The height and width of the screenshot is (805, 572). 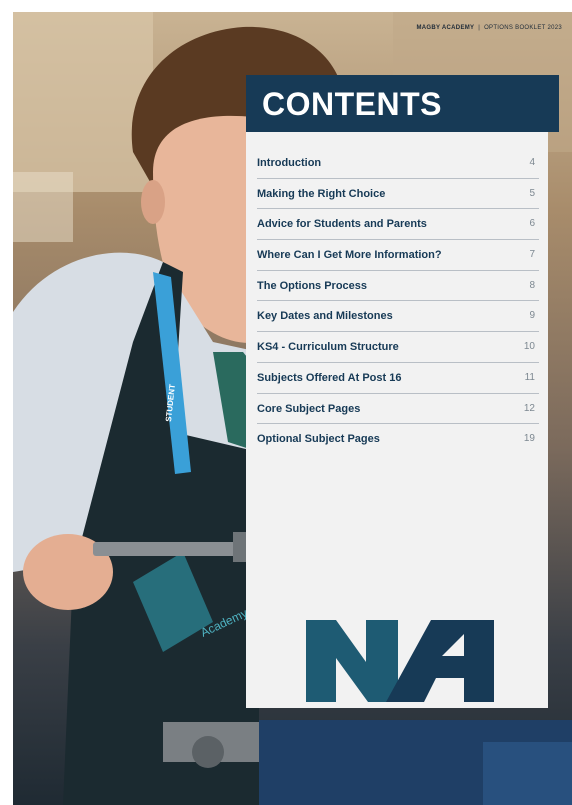 What do you see at coordinates (532, 193) in the screenshot?
I see `toc-page-number: 5` at bounding box center [532, 193].